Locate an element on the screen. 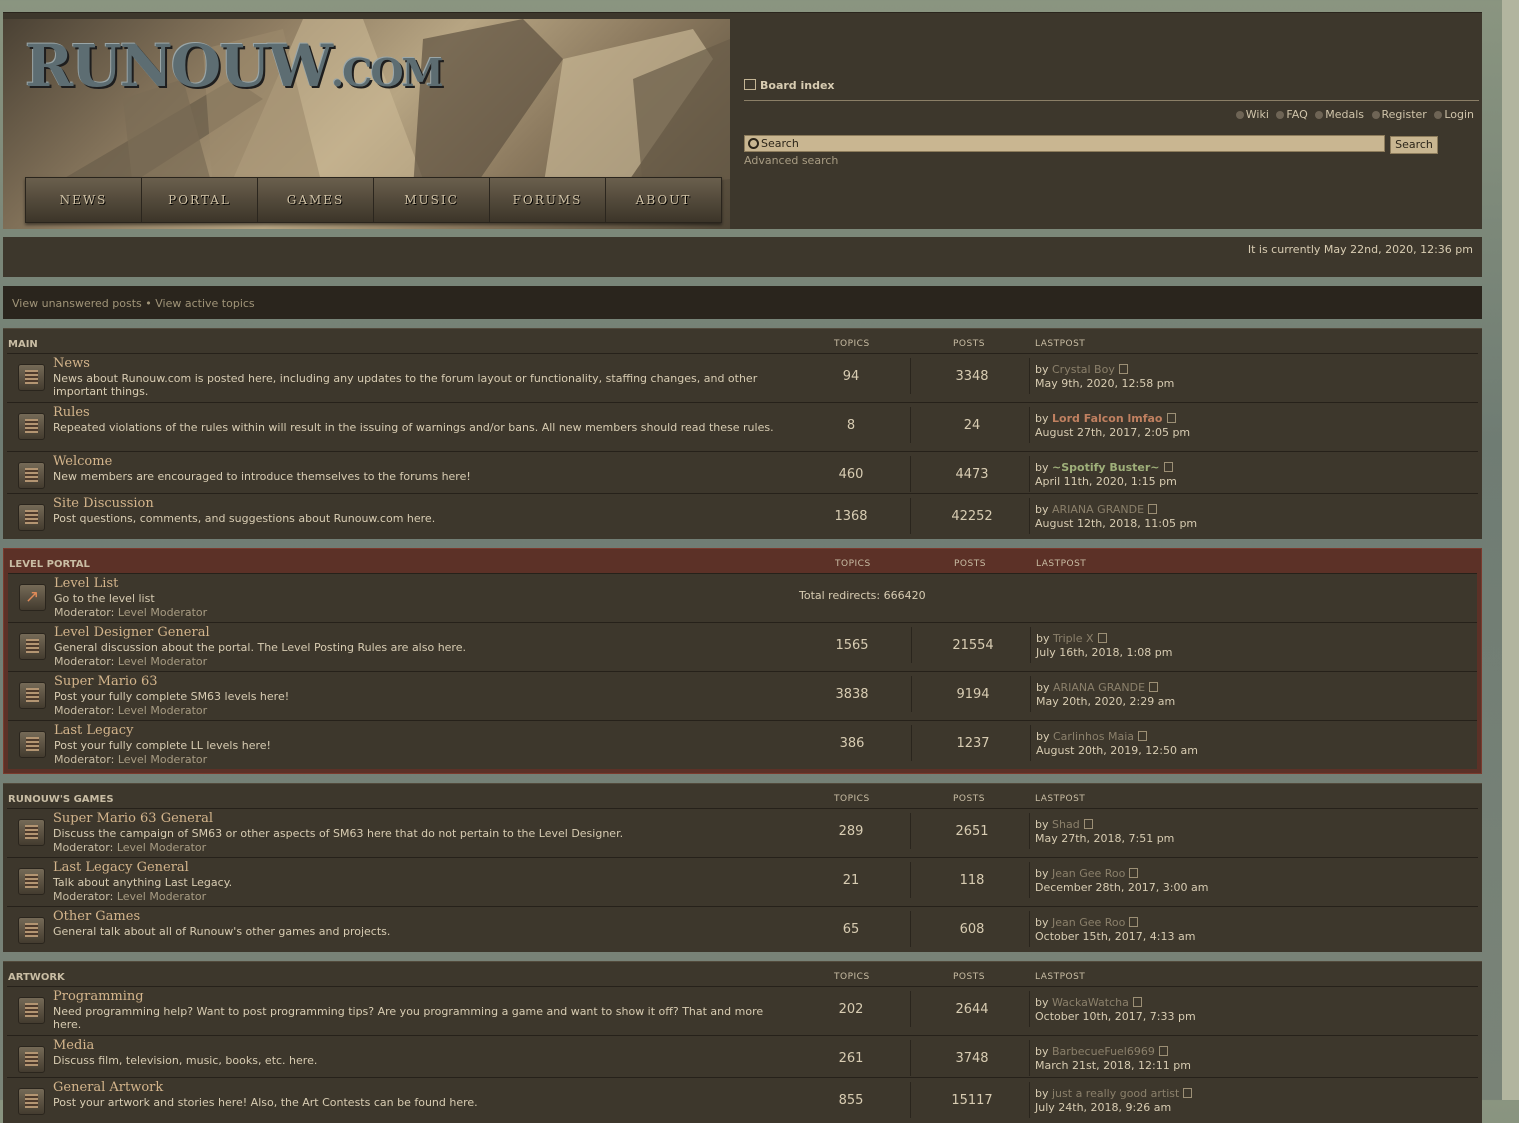  forum-title: Last Legacy is located at coordinates (93, 730).